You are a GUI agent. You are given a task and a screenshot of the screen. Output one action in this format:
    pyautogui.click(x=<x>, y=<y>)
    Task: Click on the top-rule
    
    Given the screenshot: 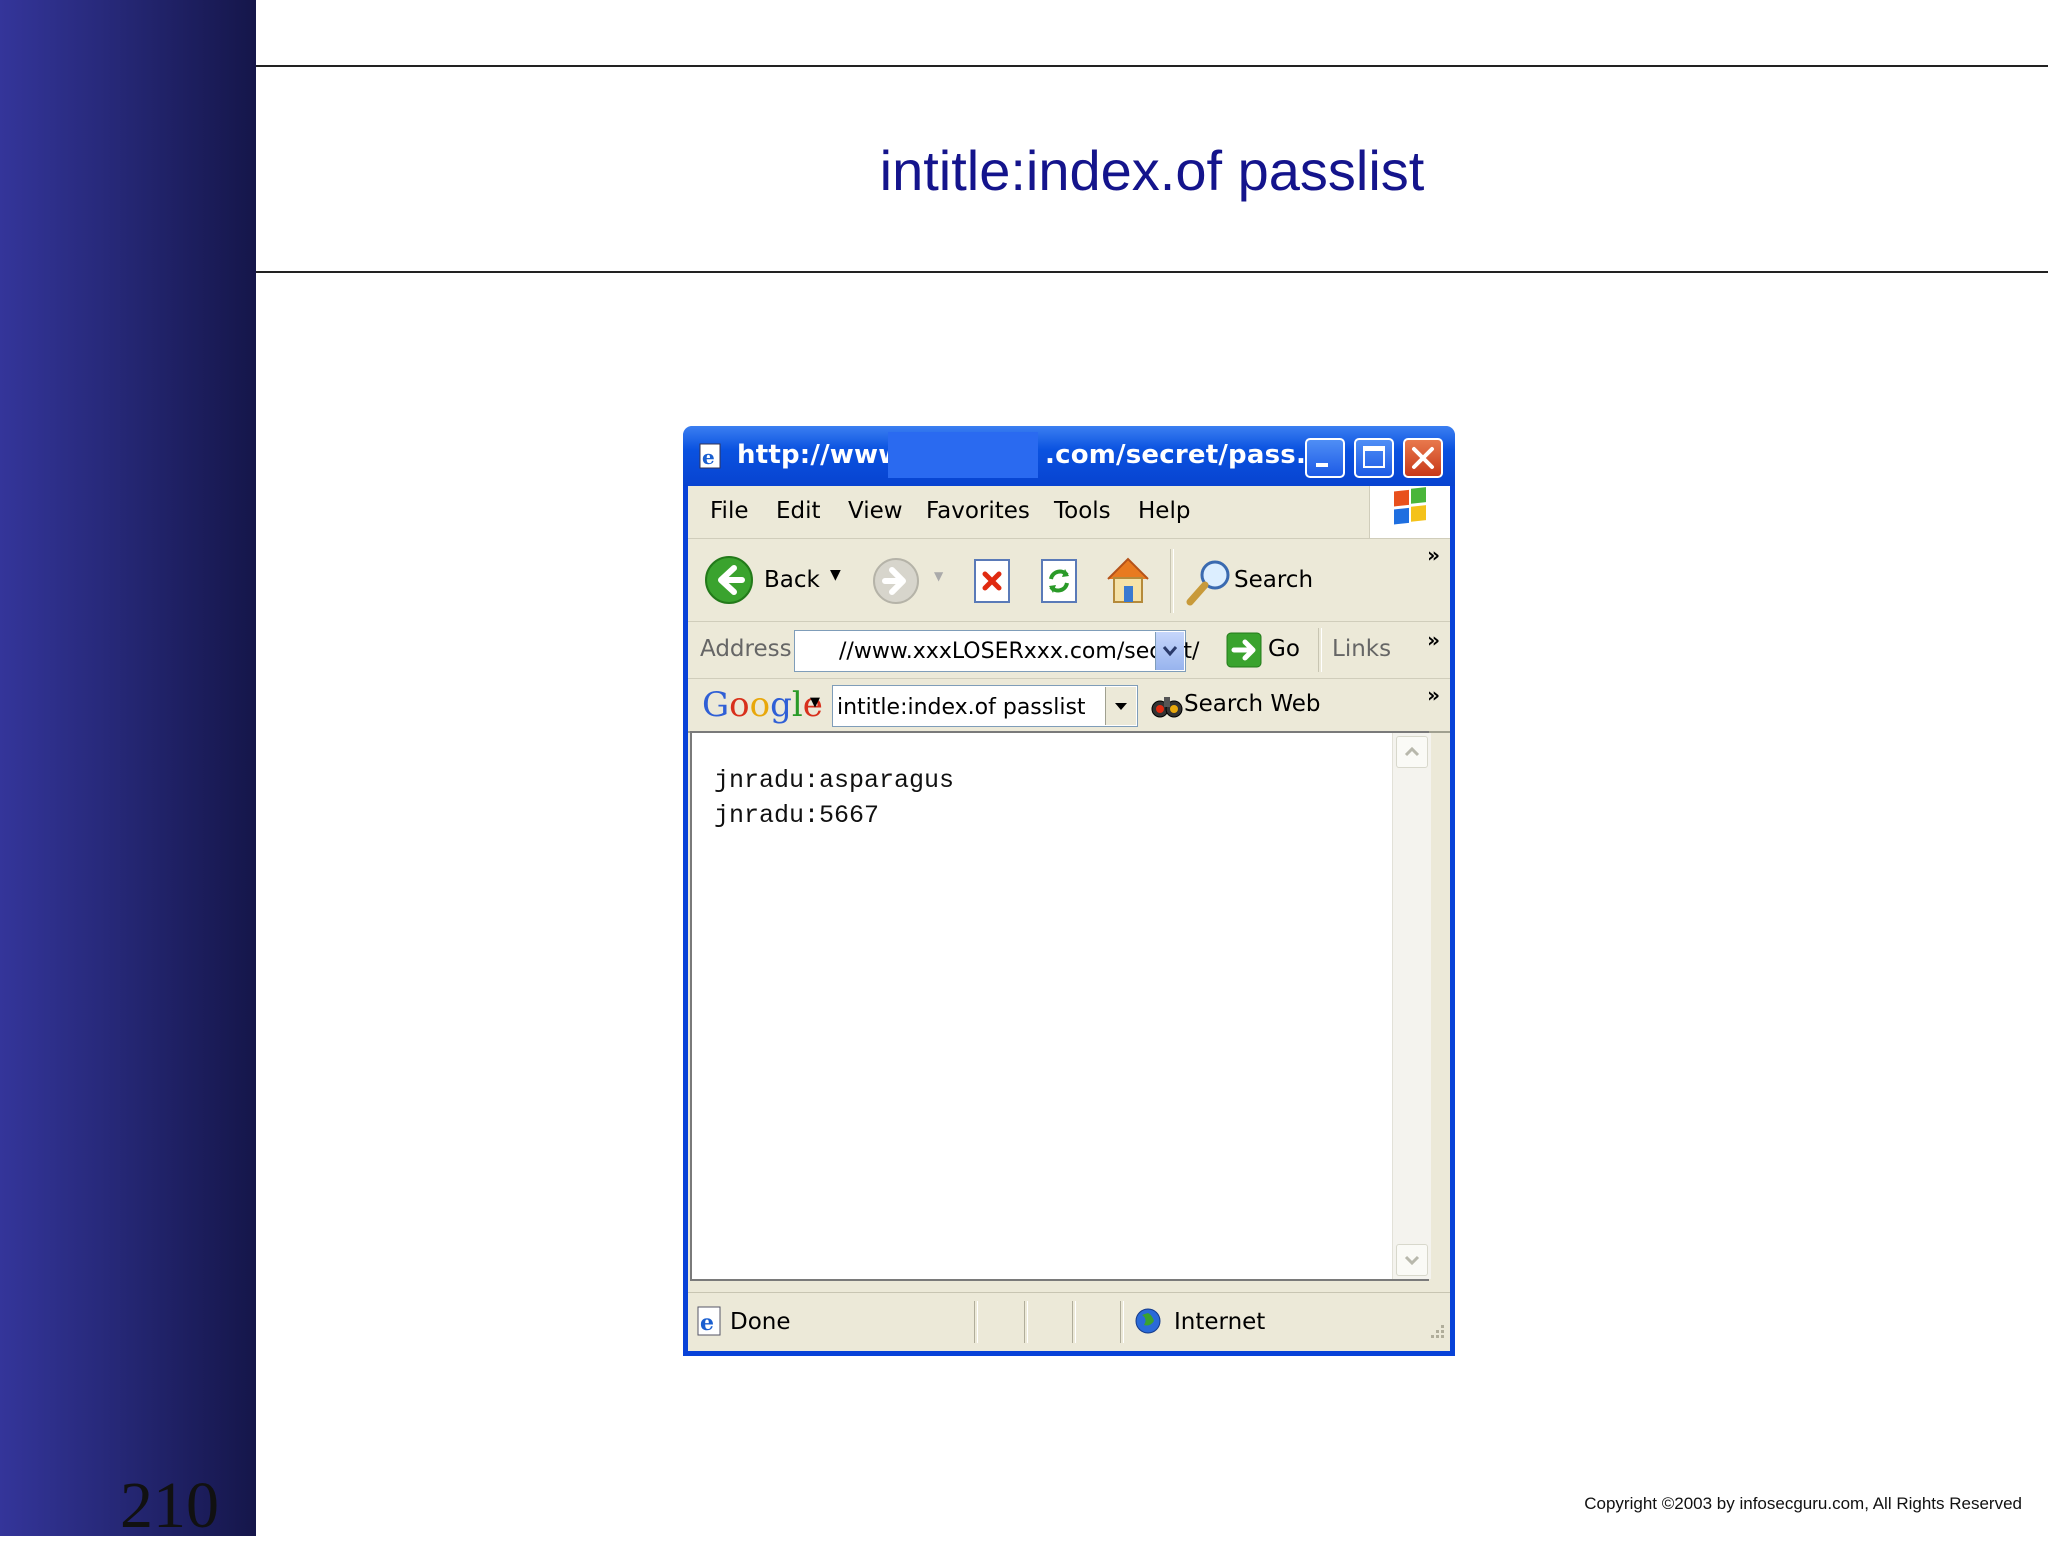 What is the action you would take?
    pyautogui.click(x=1152, y=66)
    